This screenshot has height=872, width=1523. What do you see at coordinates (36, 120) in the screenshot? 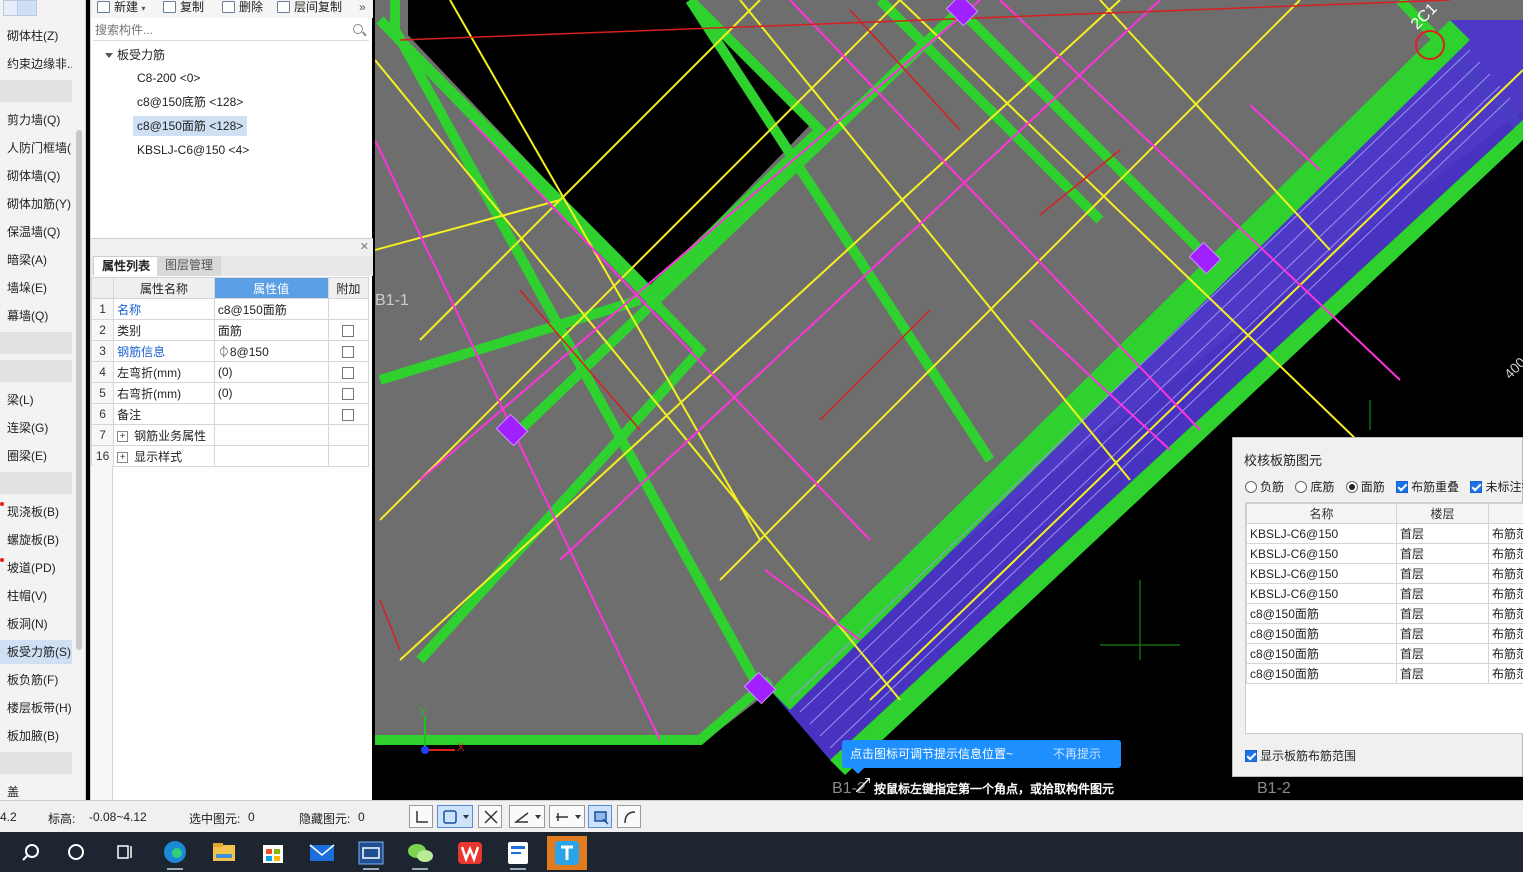
I see `rail-item: 剪力墙(Q)` at bounding box center [36, 120].